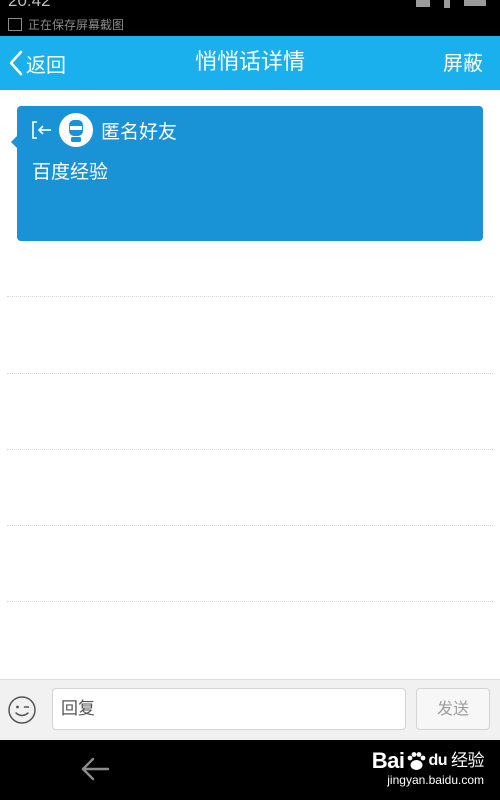  I want to click on battery-icon, so click(475, 3).